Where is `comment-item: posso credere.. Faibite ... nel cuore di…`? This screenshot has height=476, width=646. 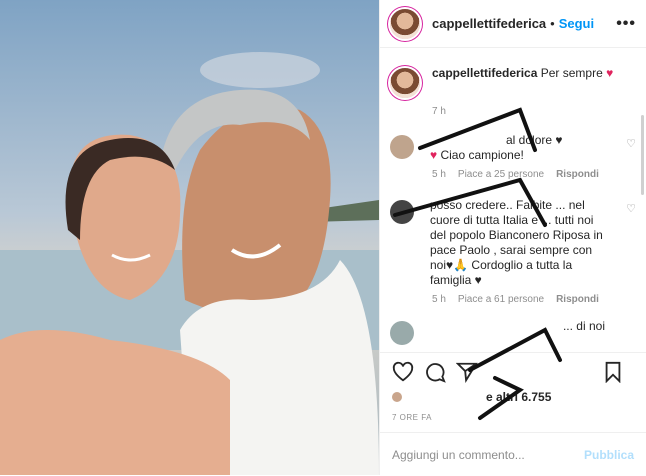 comment-item: posso credere.. Faibite ... nel cuore di… is located at coordinates (513, 243).